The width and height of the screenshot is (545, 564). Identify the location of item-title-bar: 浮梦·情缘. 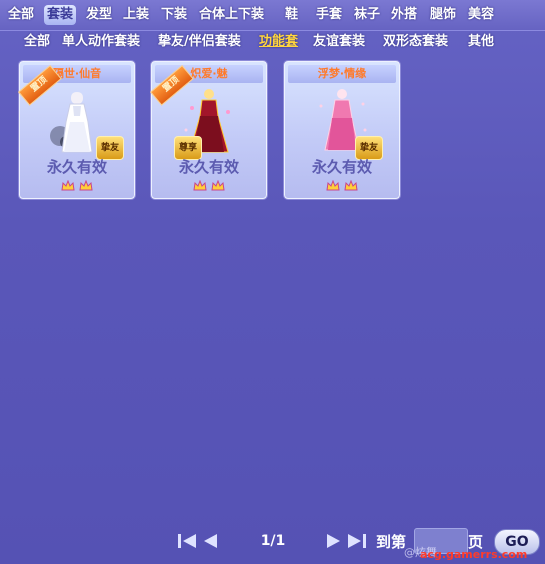
(342, 74).